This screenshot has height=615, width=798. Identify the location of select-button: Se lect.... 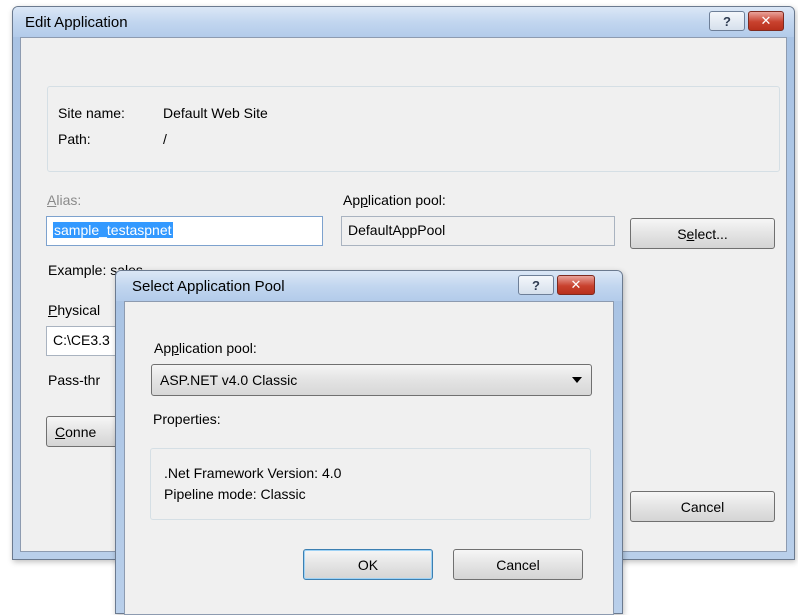
(702, 233).